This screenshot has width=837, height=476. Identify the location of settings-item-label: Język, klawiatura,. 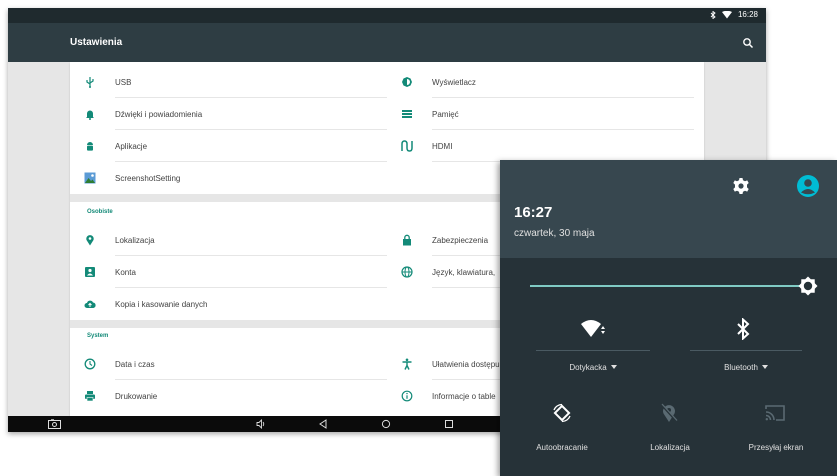
(464, 272).